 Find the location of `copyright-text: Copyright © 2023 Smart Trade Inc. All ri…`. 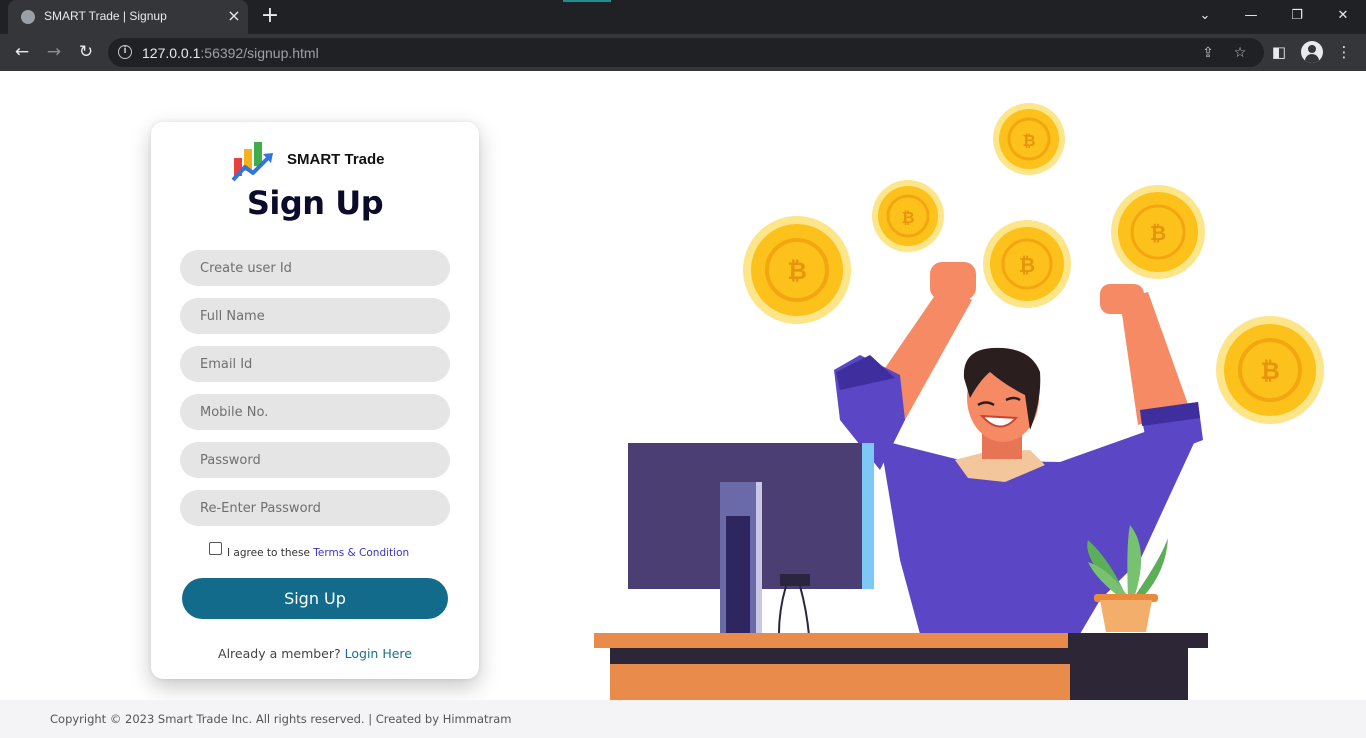

copyright-text: Copyright © 2023 Smart Trade Inc. All ri… is located at coordinates (281, 719).